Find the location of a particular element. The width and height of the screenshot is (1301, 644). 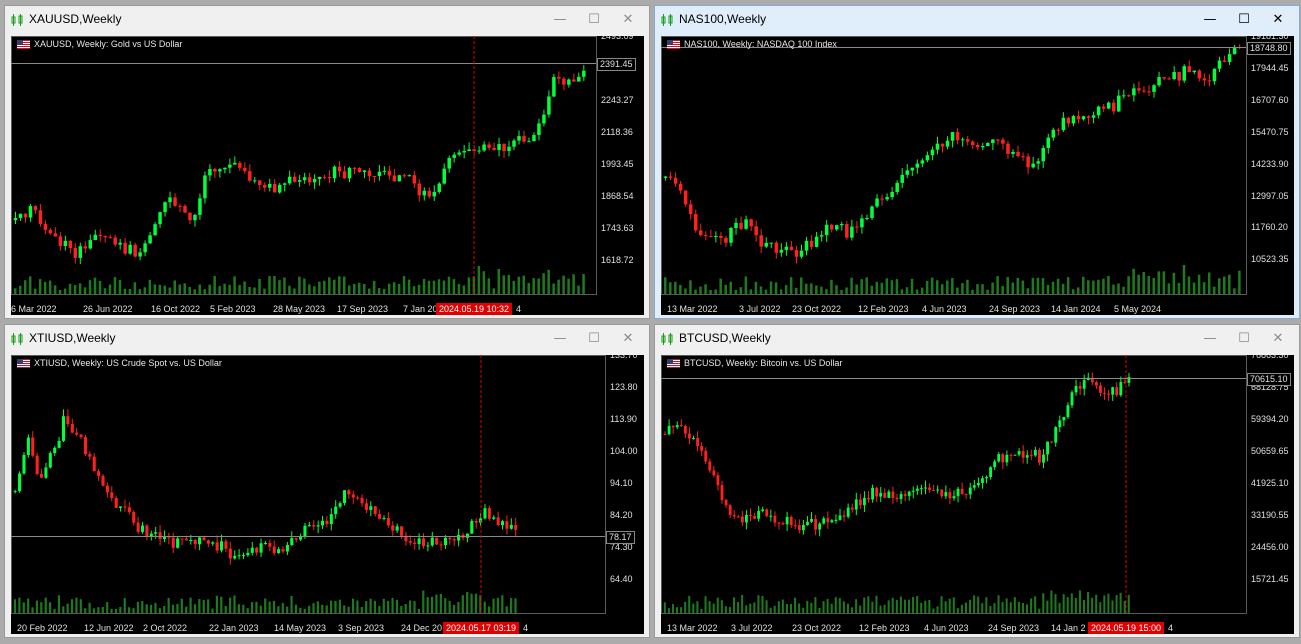

candlestick-chart-icon is located at coordinates (667, 20).